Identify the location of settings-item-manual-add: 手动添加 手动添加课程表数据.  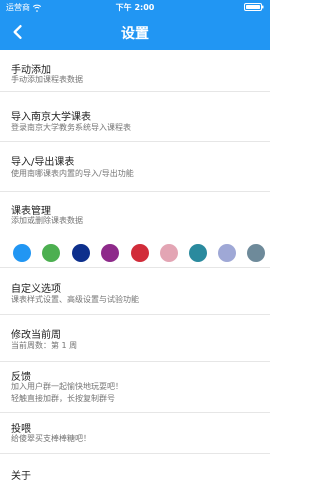
(135, 71).